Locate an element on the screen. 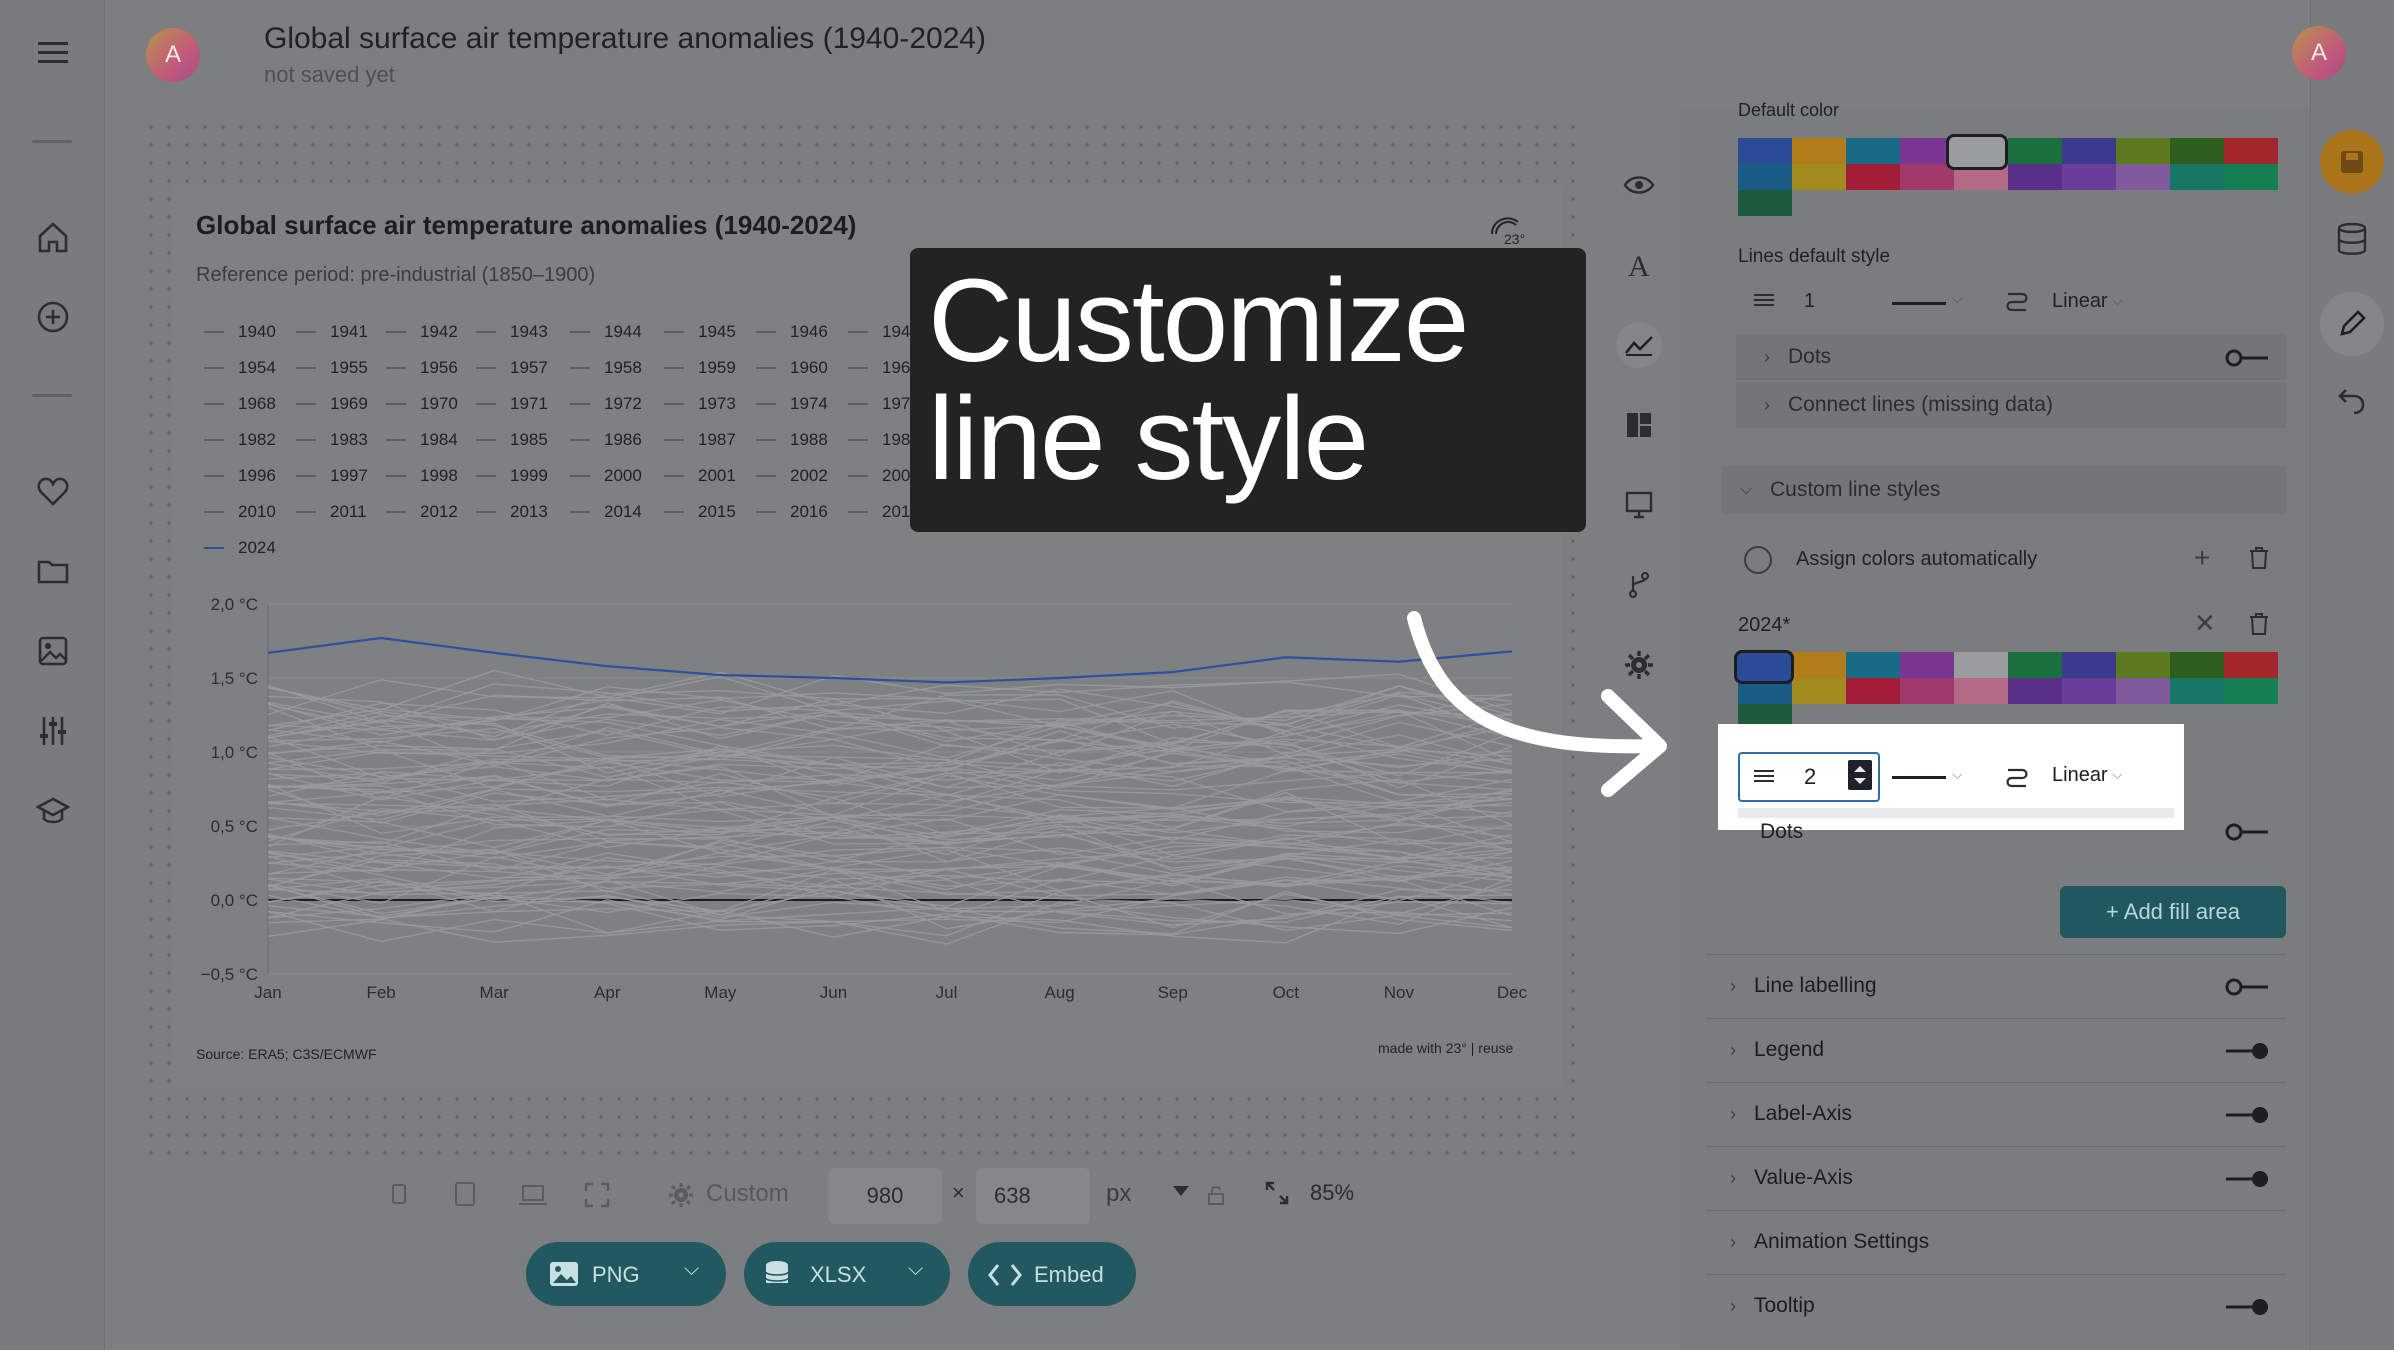 The width and height of the screenshot is (2394, 1350). plus-circle-icon is located at coordinates (53, 317).